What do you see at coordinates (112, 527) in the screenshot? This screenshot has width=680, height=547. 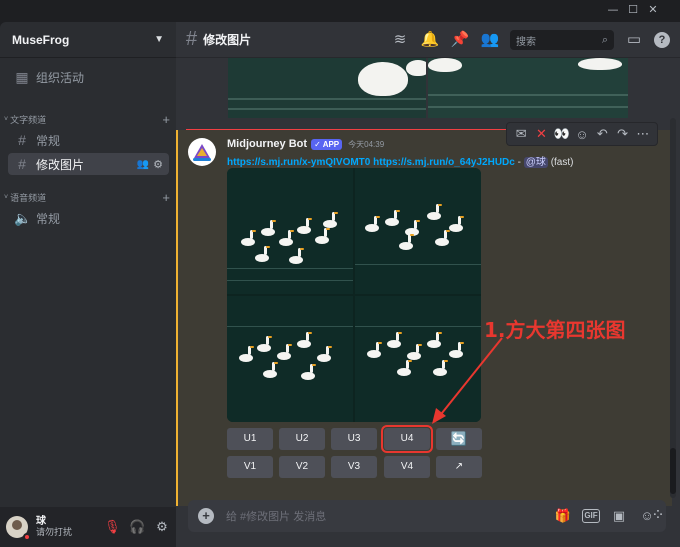 I see `mic-muted-icon: 🎙` at bounding box center [112, 527].